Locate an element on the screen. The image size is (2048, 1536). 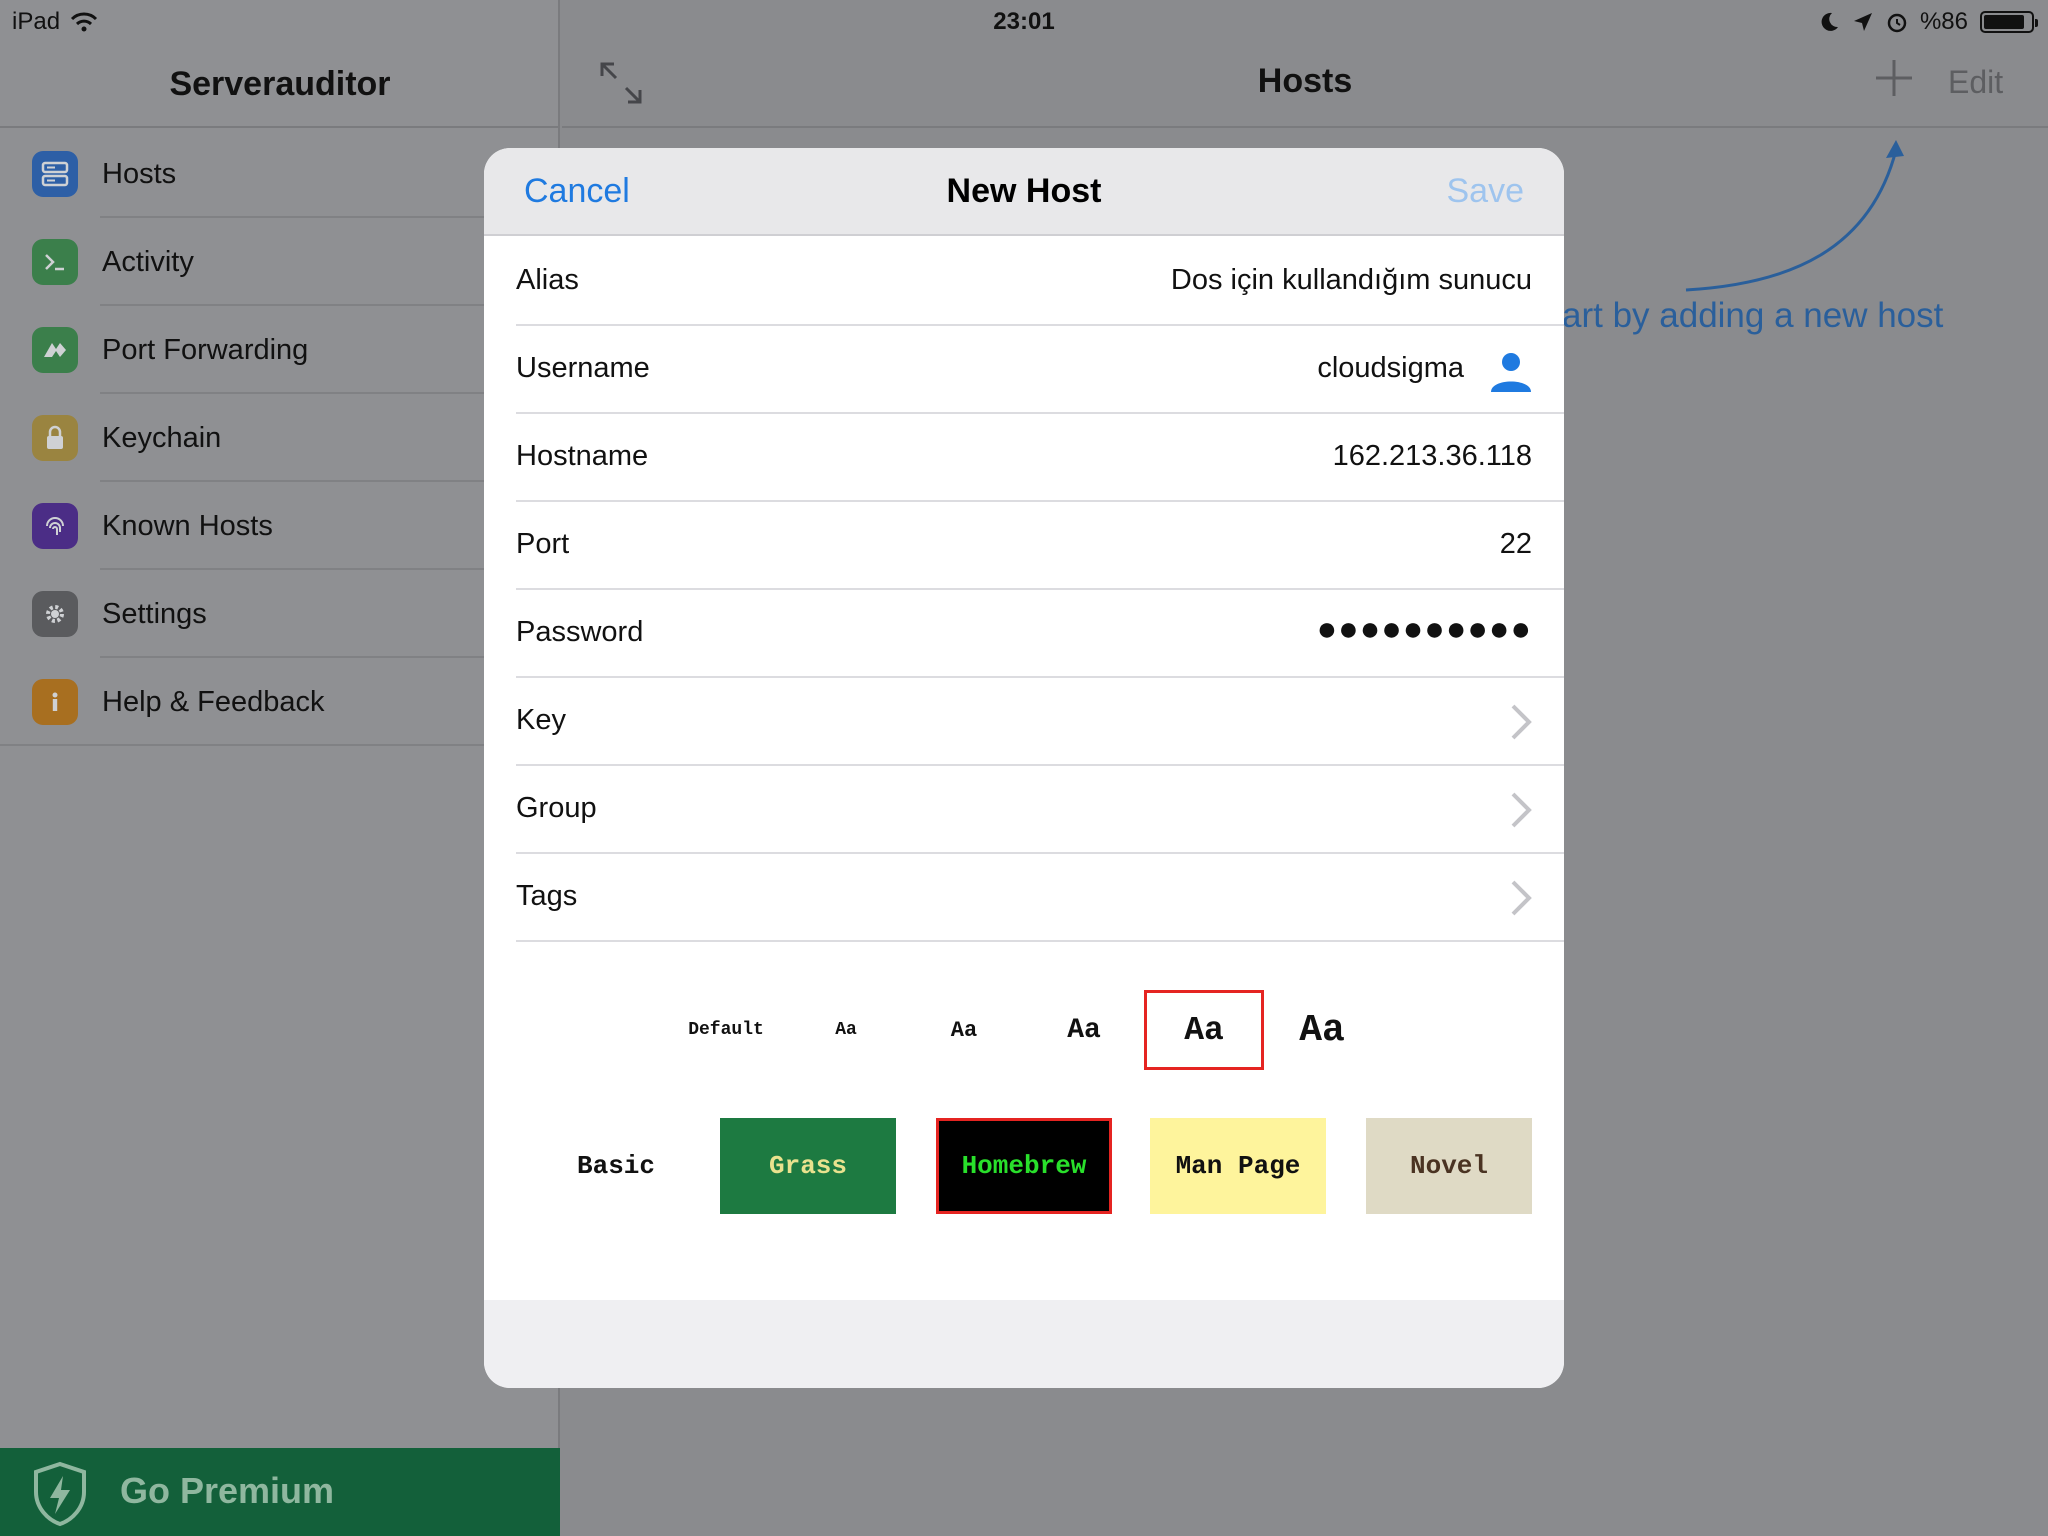
font-size-option-3: Aa is located at coordinates (1084, 1030).